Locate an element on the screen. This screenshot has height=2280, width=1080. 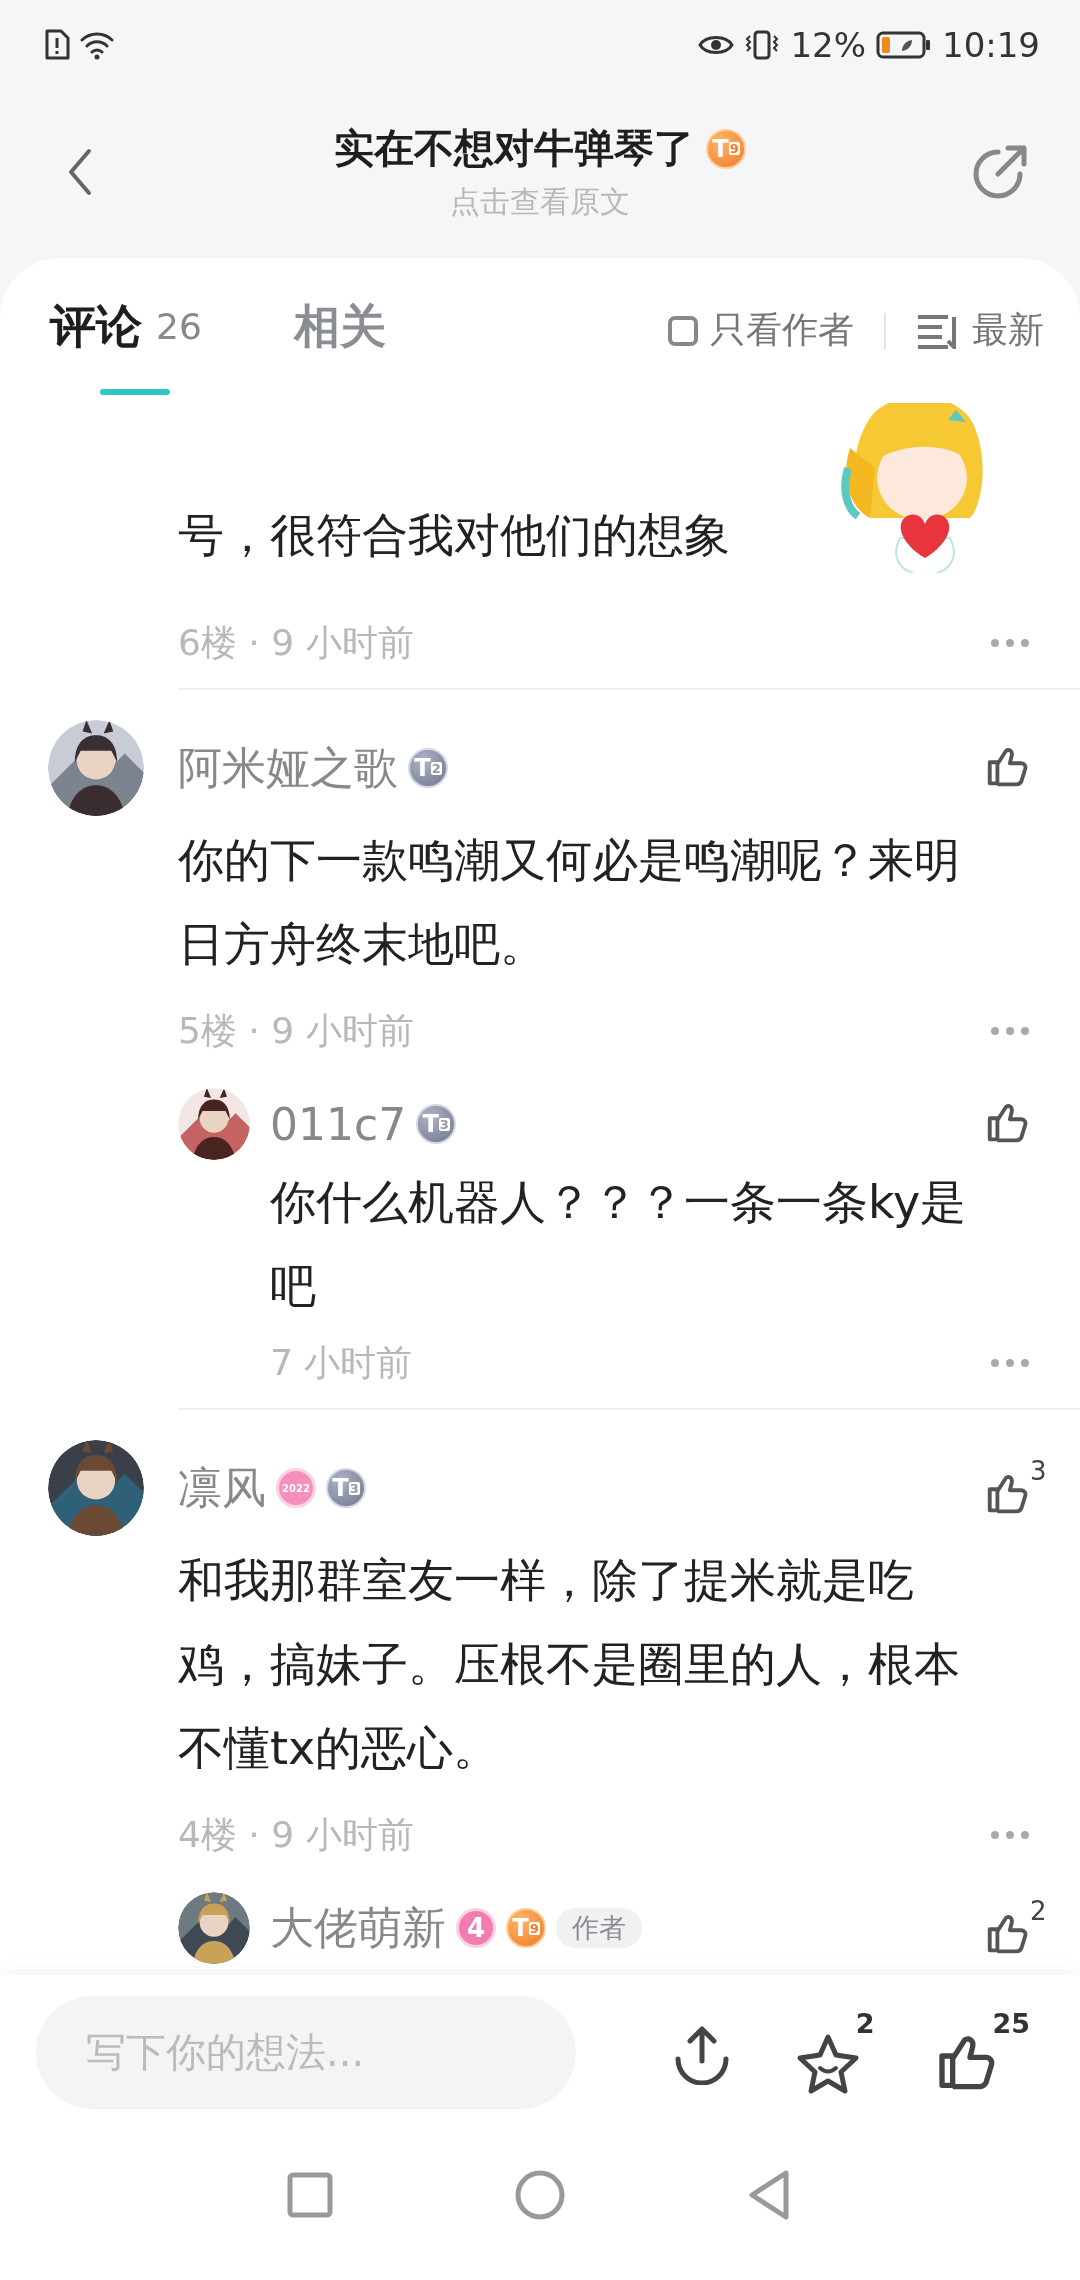
author-tag: 作者 is located at coordinates (599, 1928).